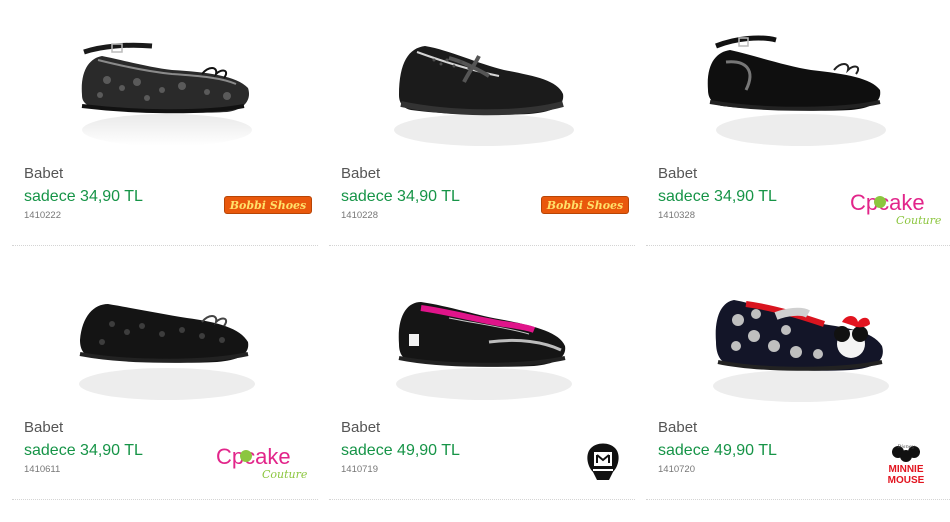 This screenshot has width=950, height=522. I want to click on brand-logo: Disney MINNIE MOUSE, so click(917, 471).